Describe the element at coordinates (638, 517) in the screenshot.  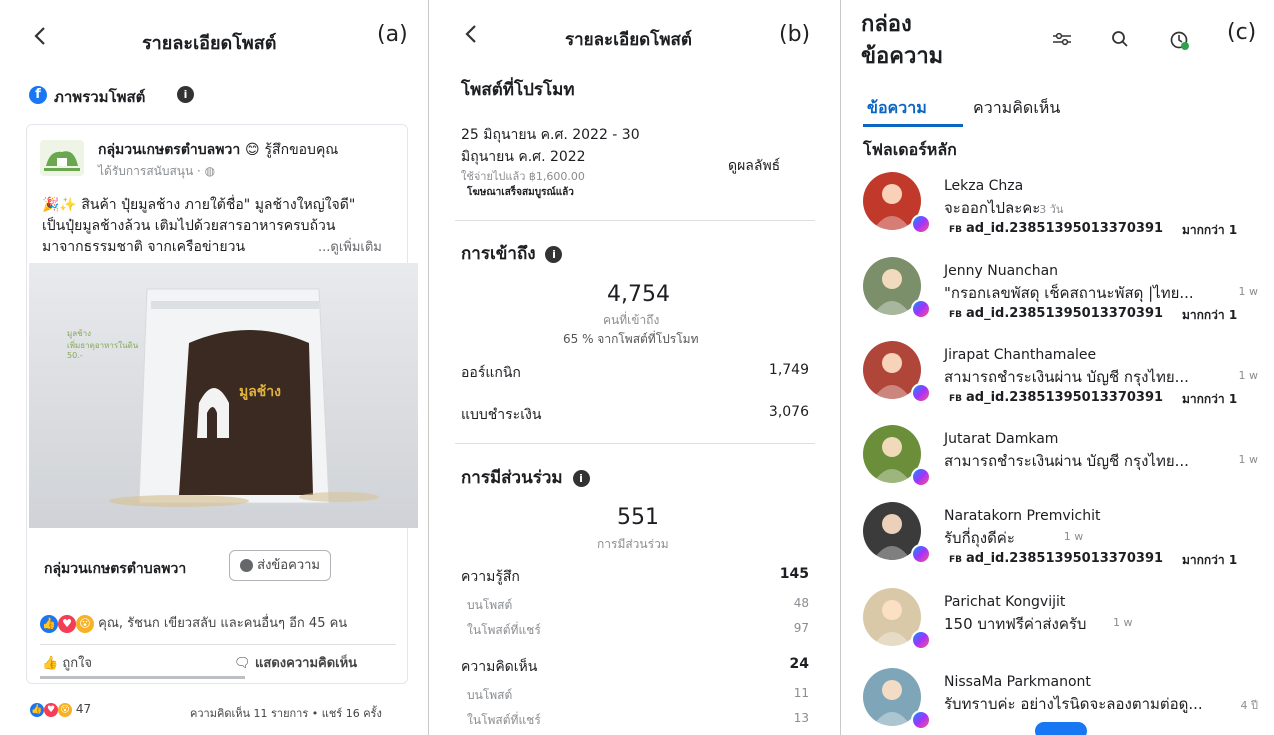
I see `engagement-value: 551` at that location.